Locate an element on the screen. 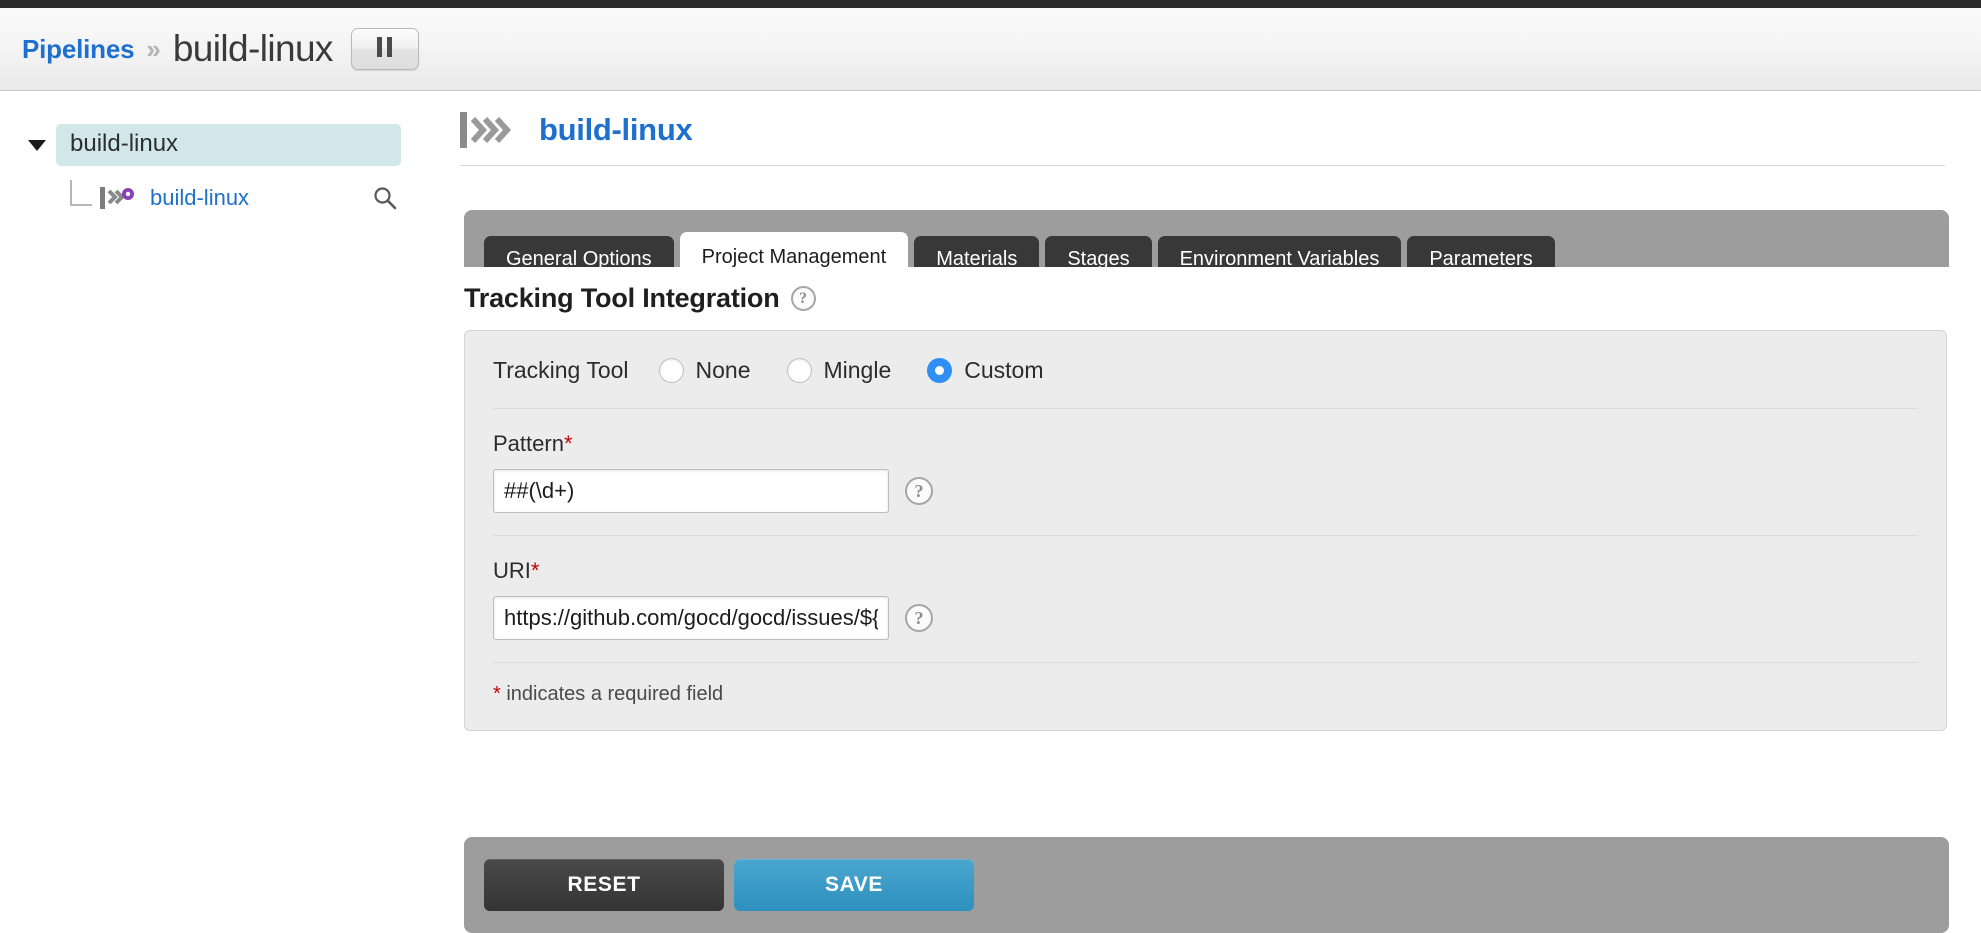 The image size is (1981, 933). uri-label-text: URI is located at coordinates (512, 570).